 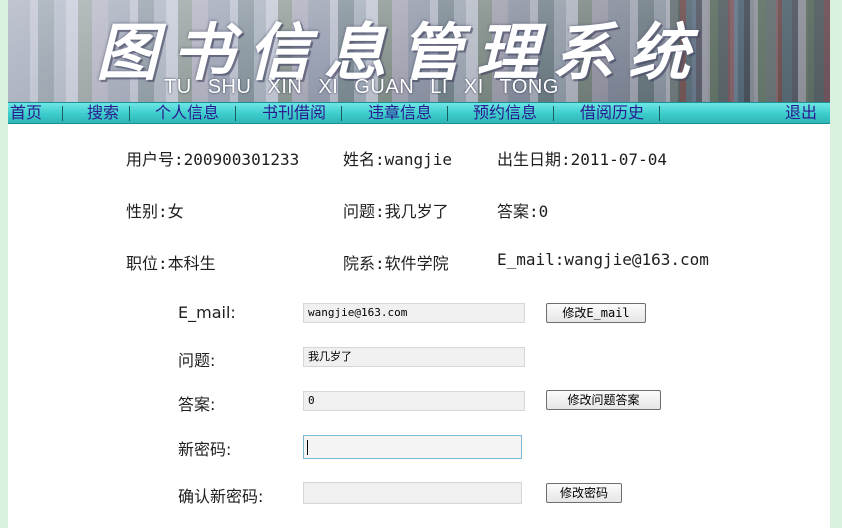 What do you see at coordinates (207, 312) in the screenshot?
I see `email-label: E_mail:` at bounding box center [207, 312].